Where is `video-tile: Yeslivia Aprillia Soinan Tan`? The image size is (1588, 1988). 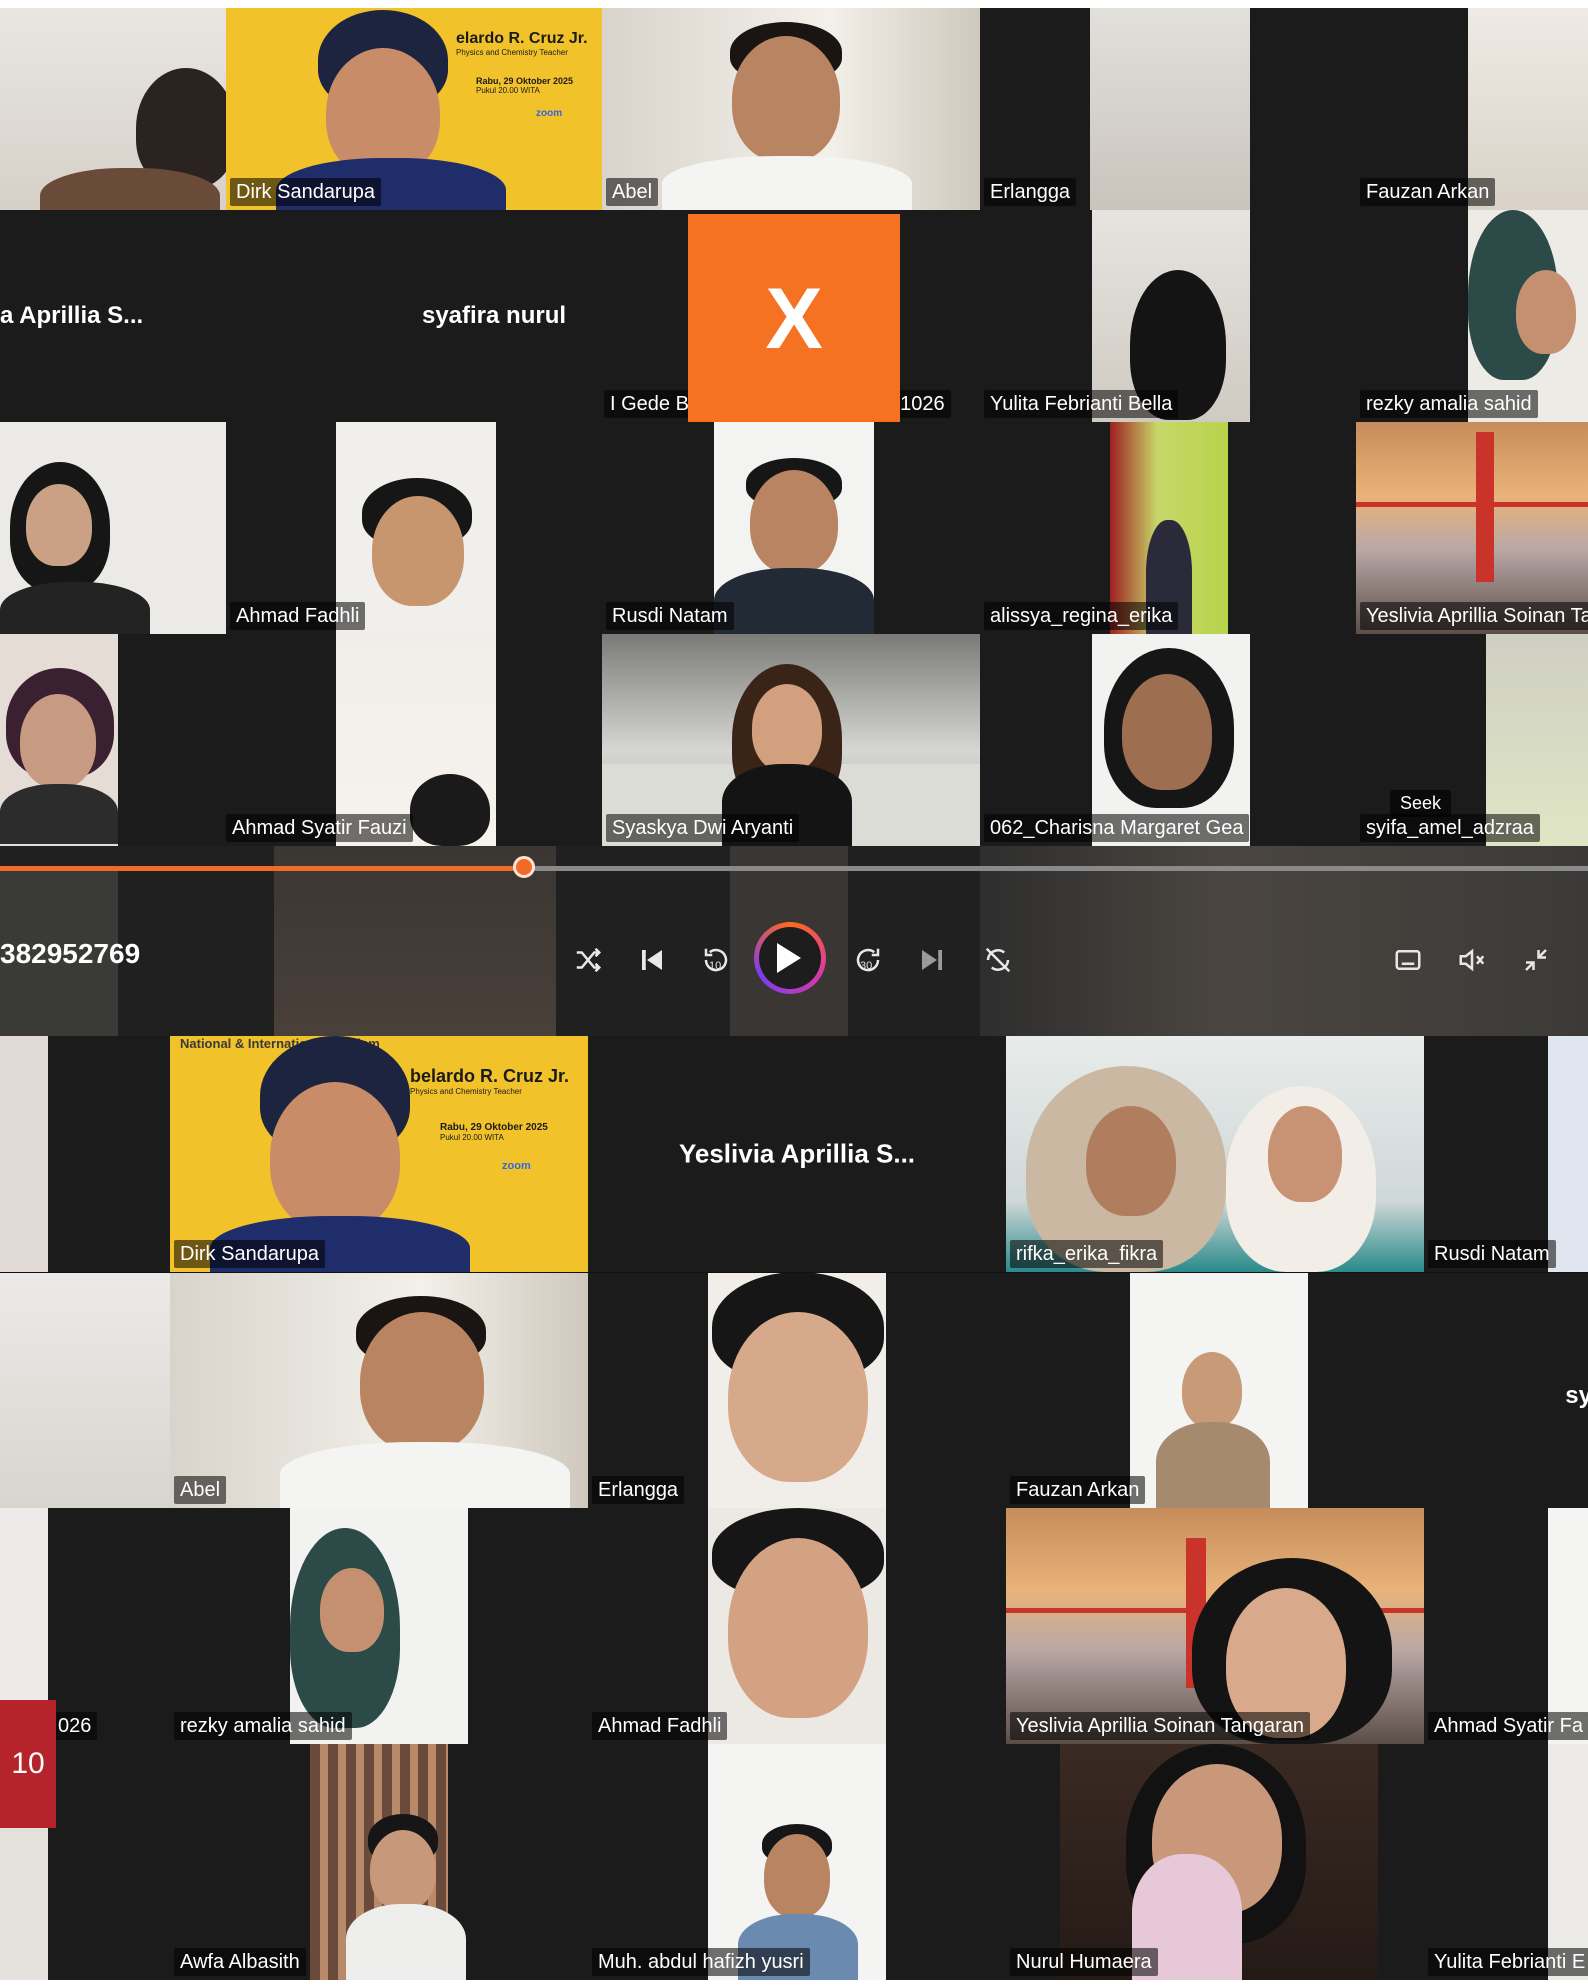
video-tile: Yeslivia Aprillia Soinan Tan is located at coordinates (1472, 528).